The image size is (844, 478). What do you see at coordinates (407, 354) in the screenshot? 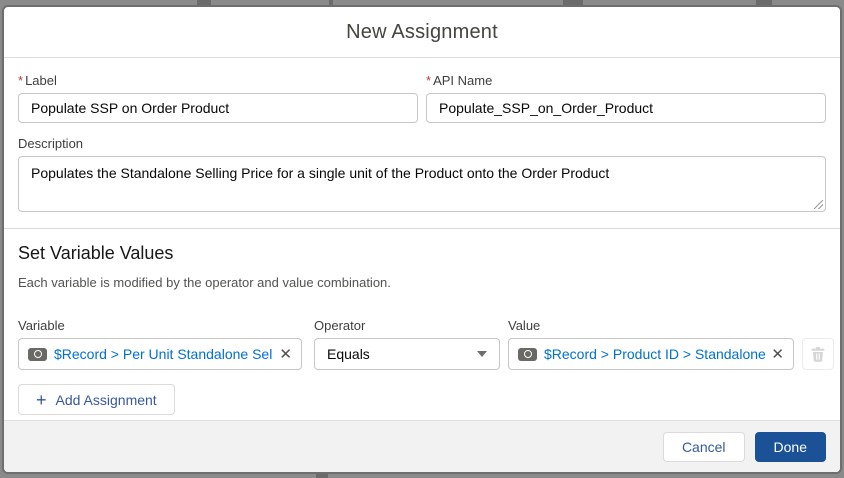
I see `operator-select: Equals` at bounding box center [407, 354].